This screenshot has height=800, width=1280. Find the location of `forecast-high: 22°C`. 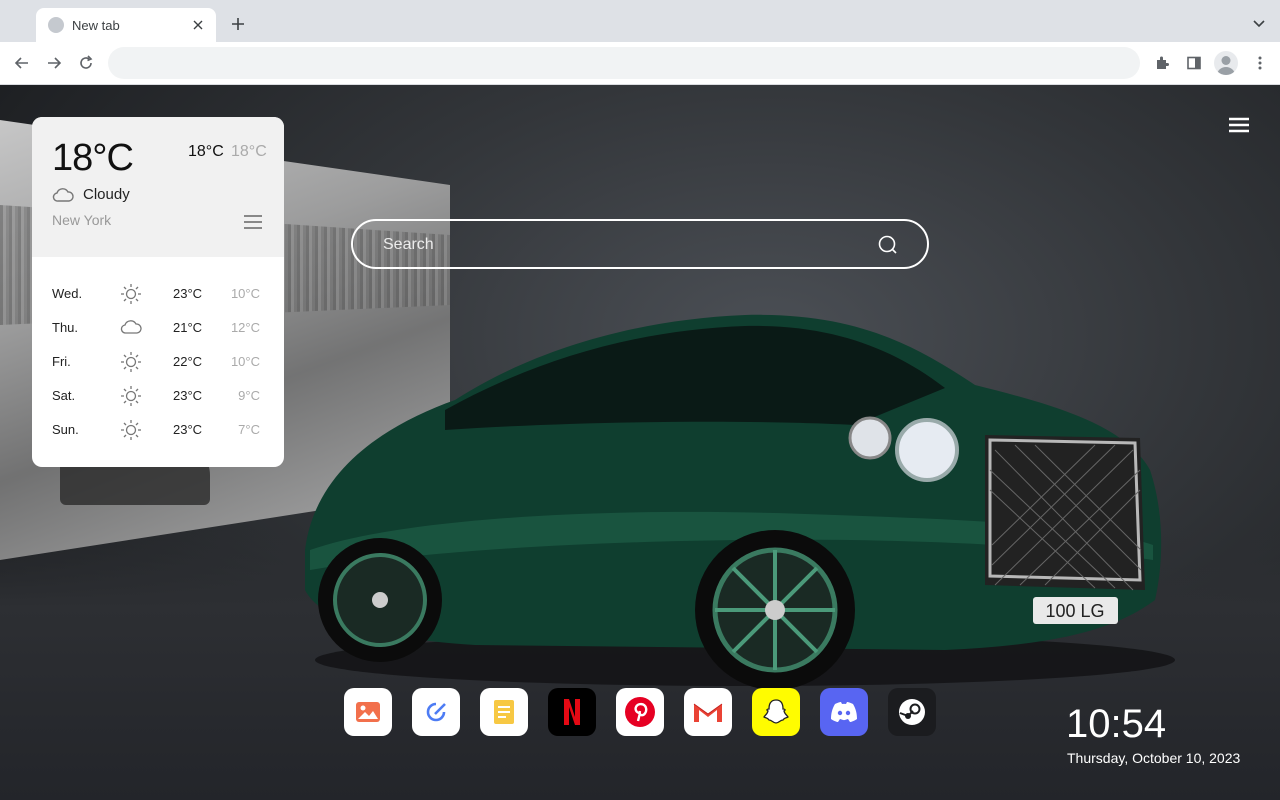

forecast-high: 22°C is located at coordinates (188, 361).